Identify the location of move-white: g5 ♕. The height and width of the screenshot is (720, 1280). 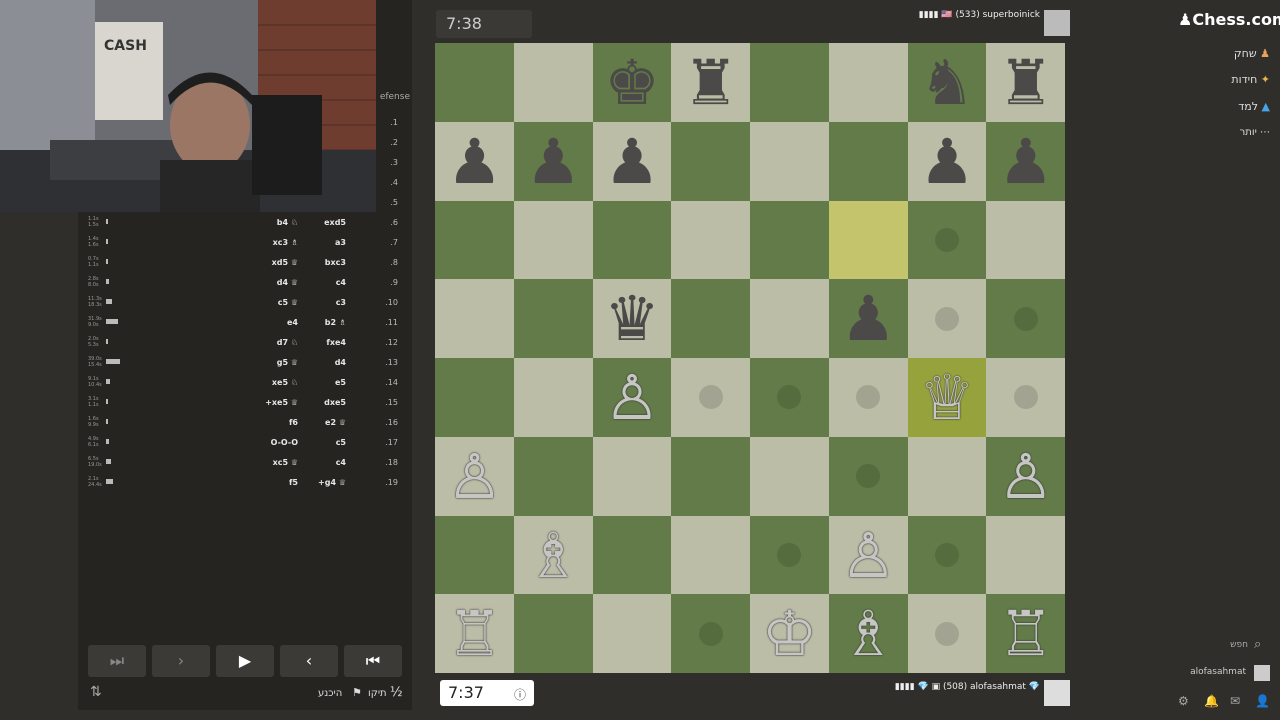
(268, 362).